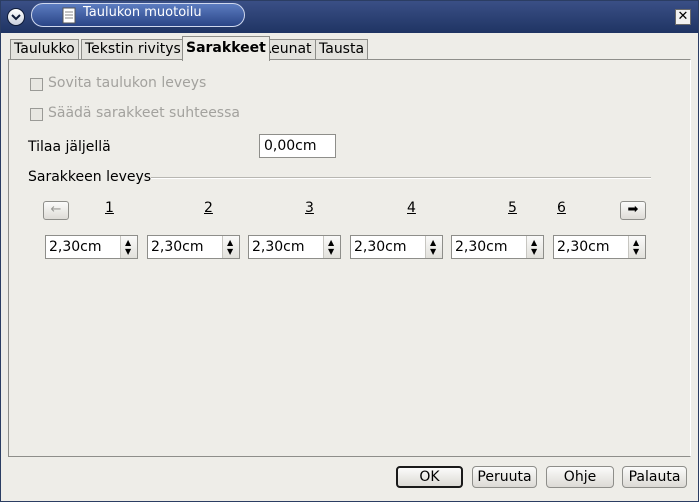 The width and height of the screenshot is (699, 502). Describe the element at coordinates (512, 208) in the screenshot. I see `column-number: 5` at that location.